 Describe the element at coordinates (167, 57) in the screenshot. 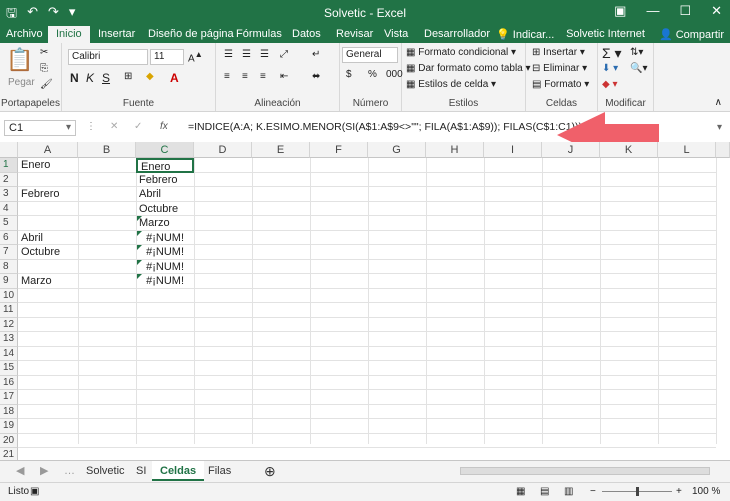

I see `font-size-select: 11` at that location.